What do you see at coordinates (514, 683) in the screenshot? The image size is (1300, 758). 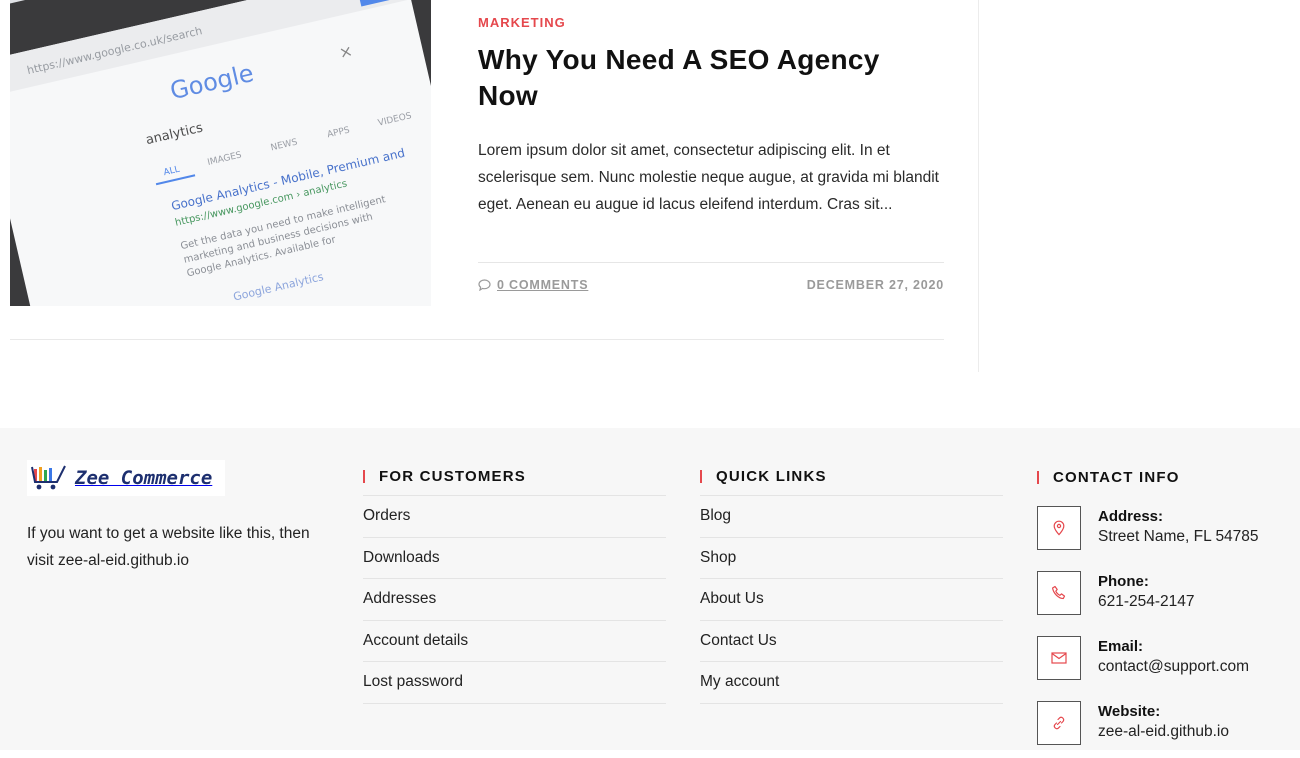 I see `list-item: Lost password` at bounding box center [514, 683].